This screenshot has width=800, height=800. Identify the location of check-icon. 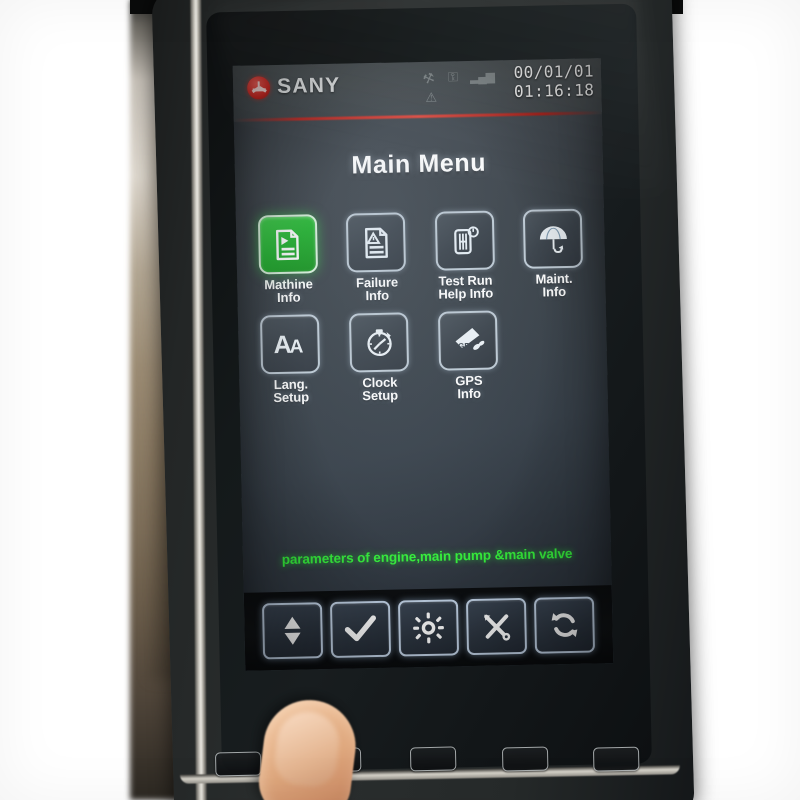
(360, 628).